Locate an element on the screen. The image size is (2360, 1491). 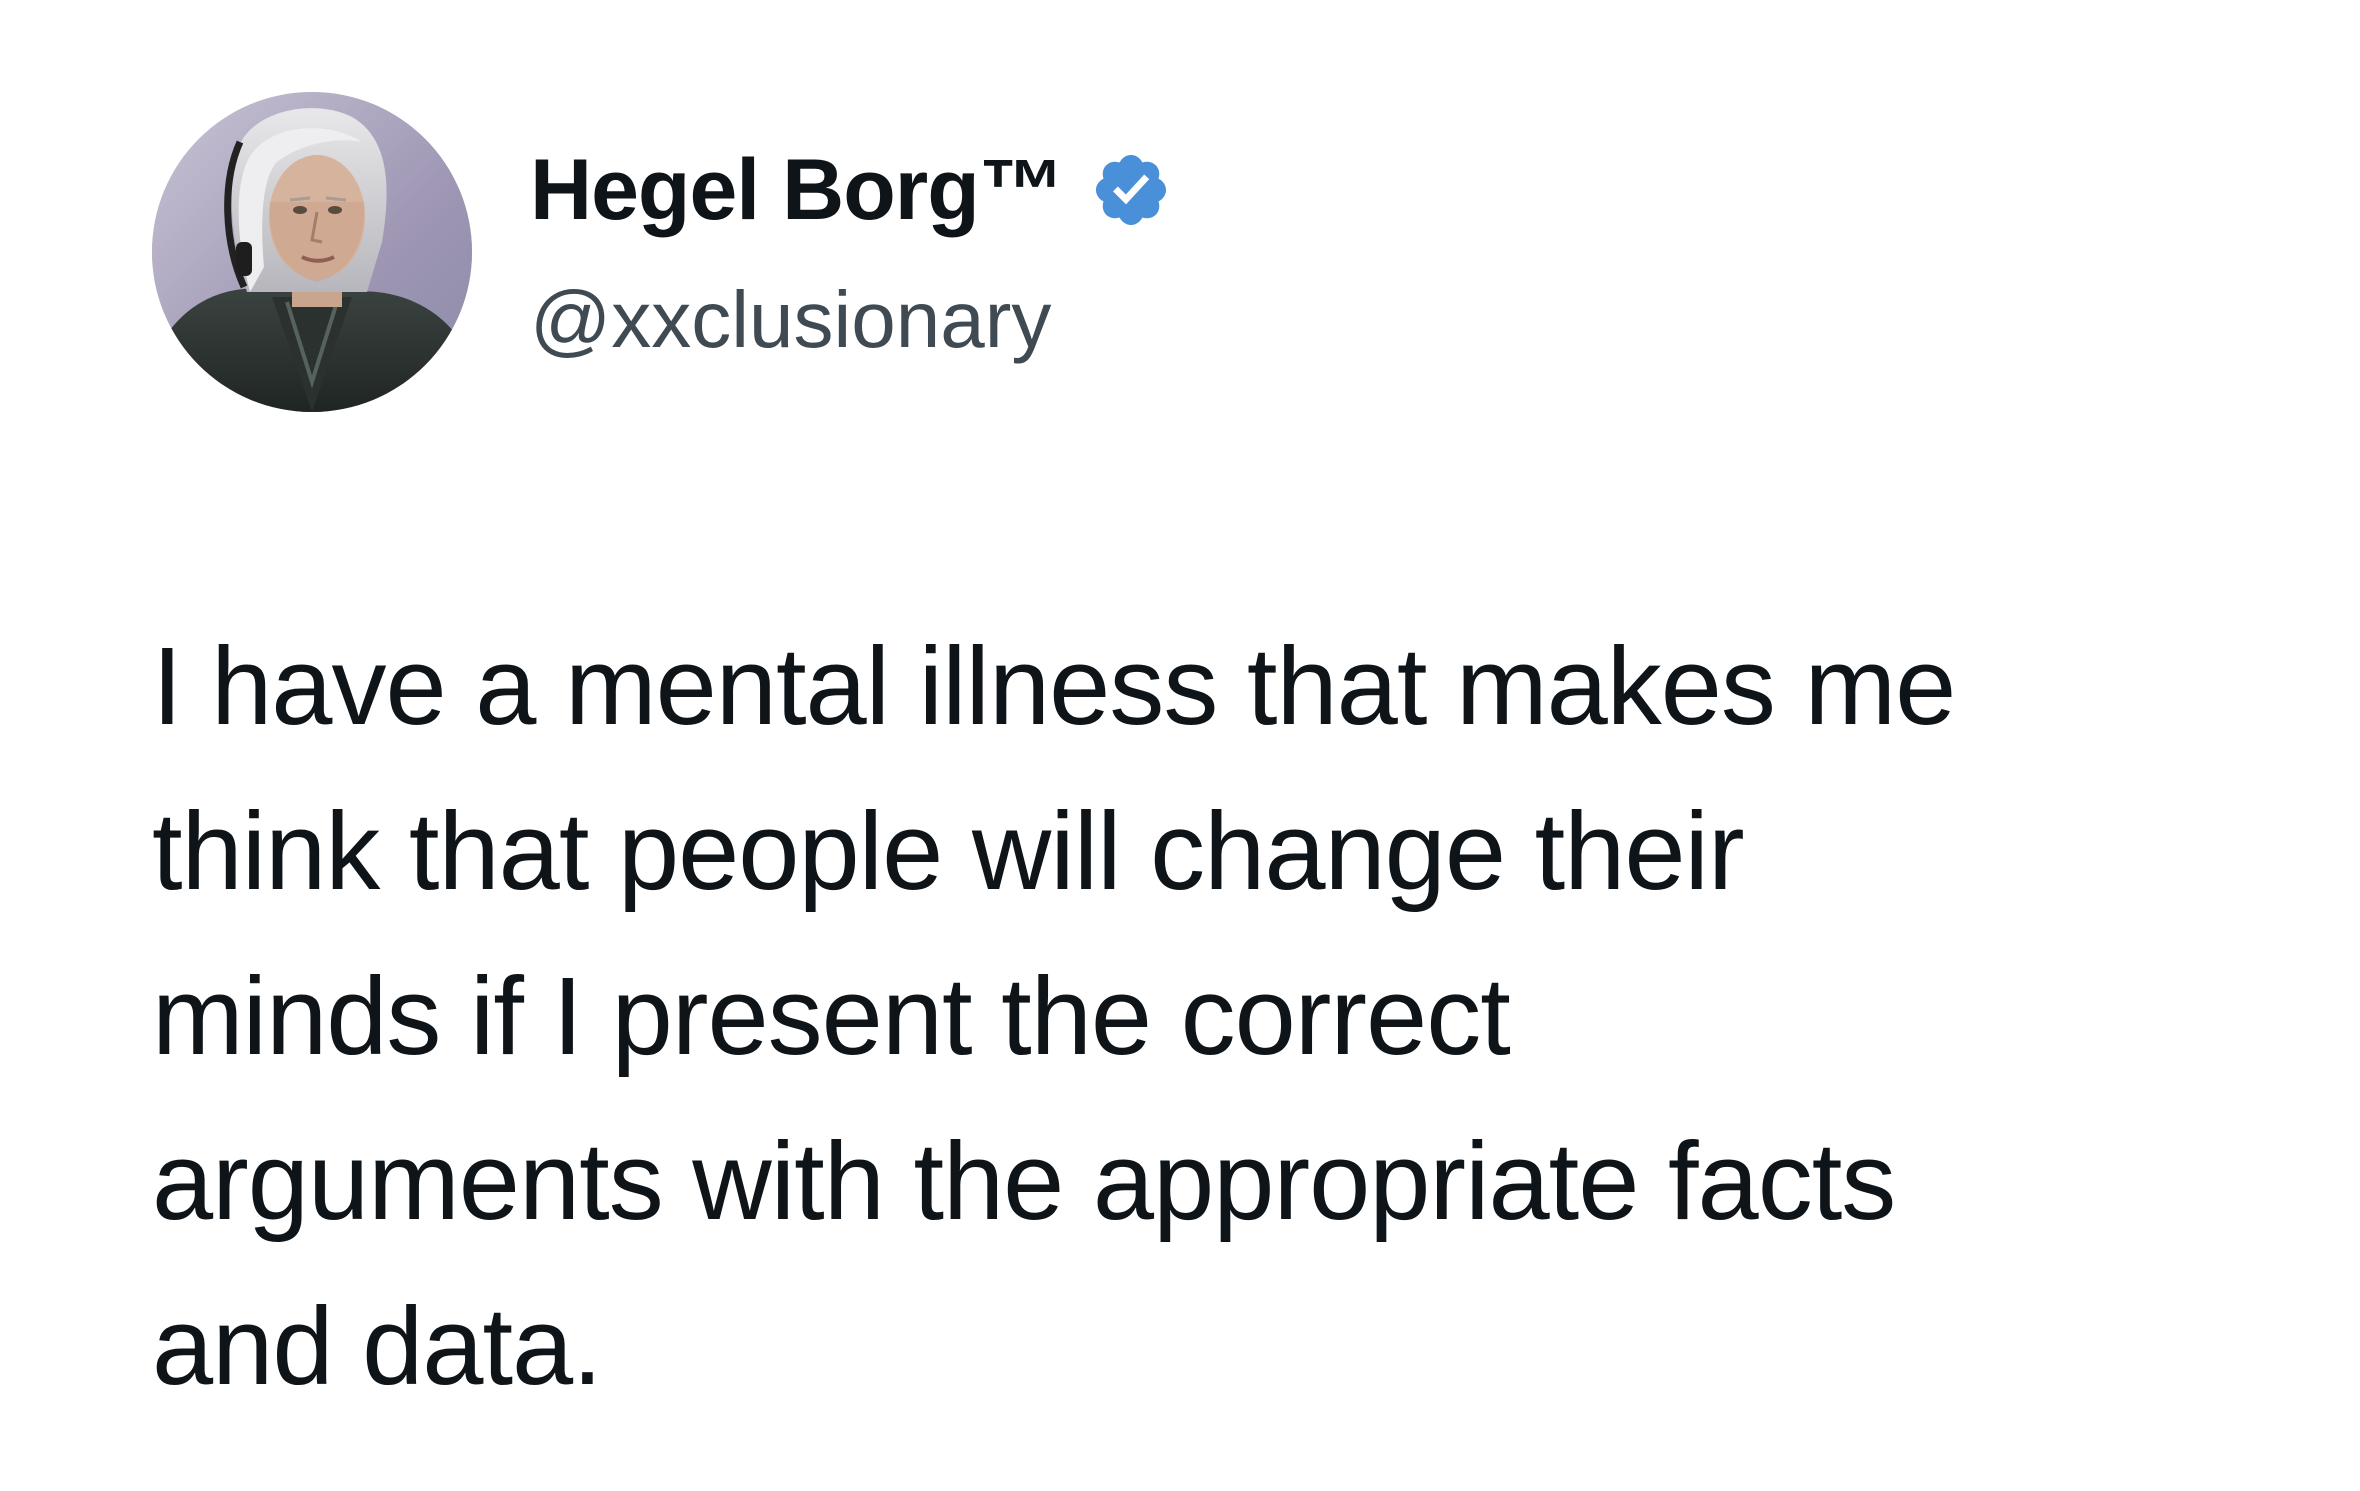
tweet-text-line: minds if I present the correct is located at coordinates (831, 1016).